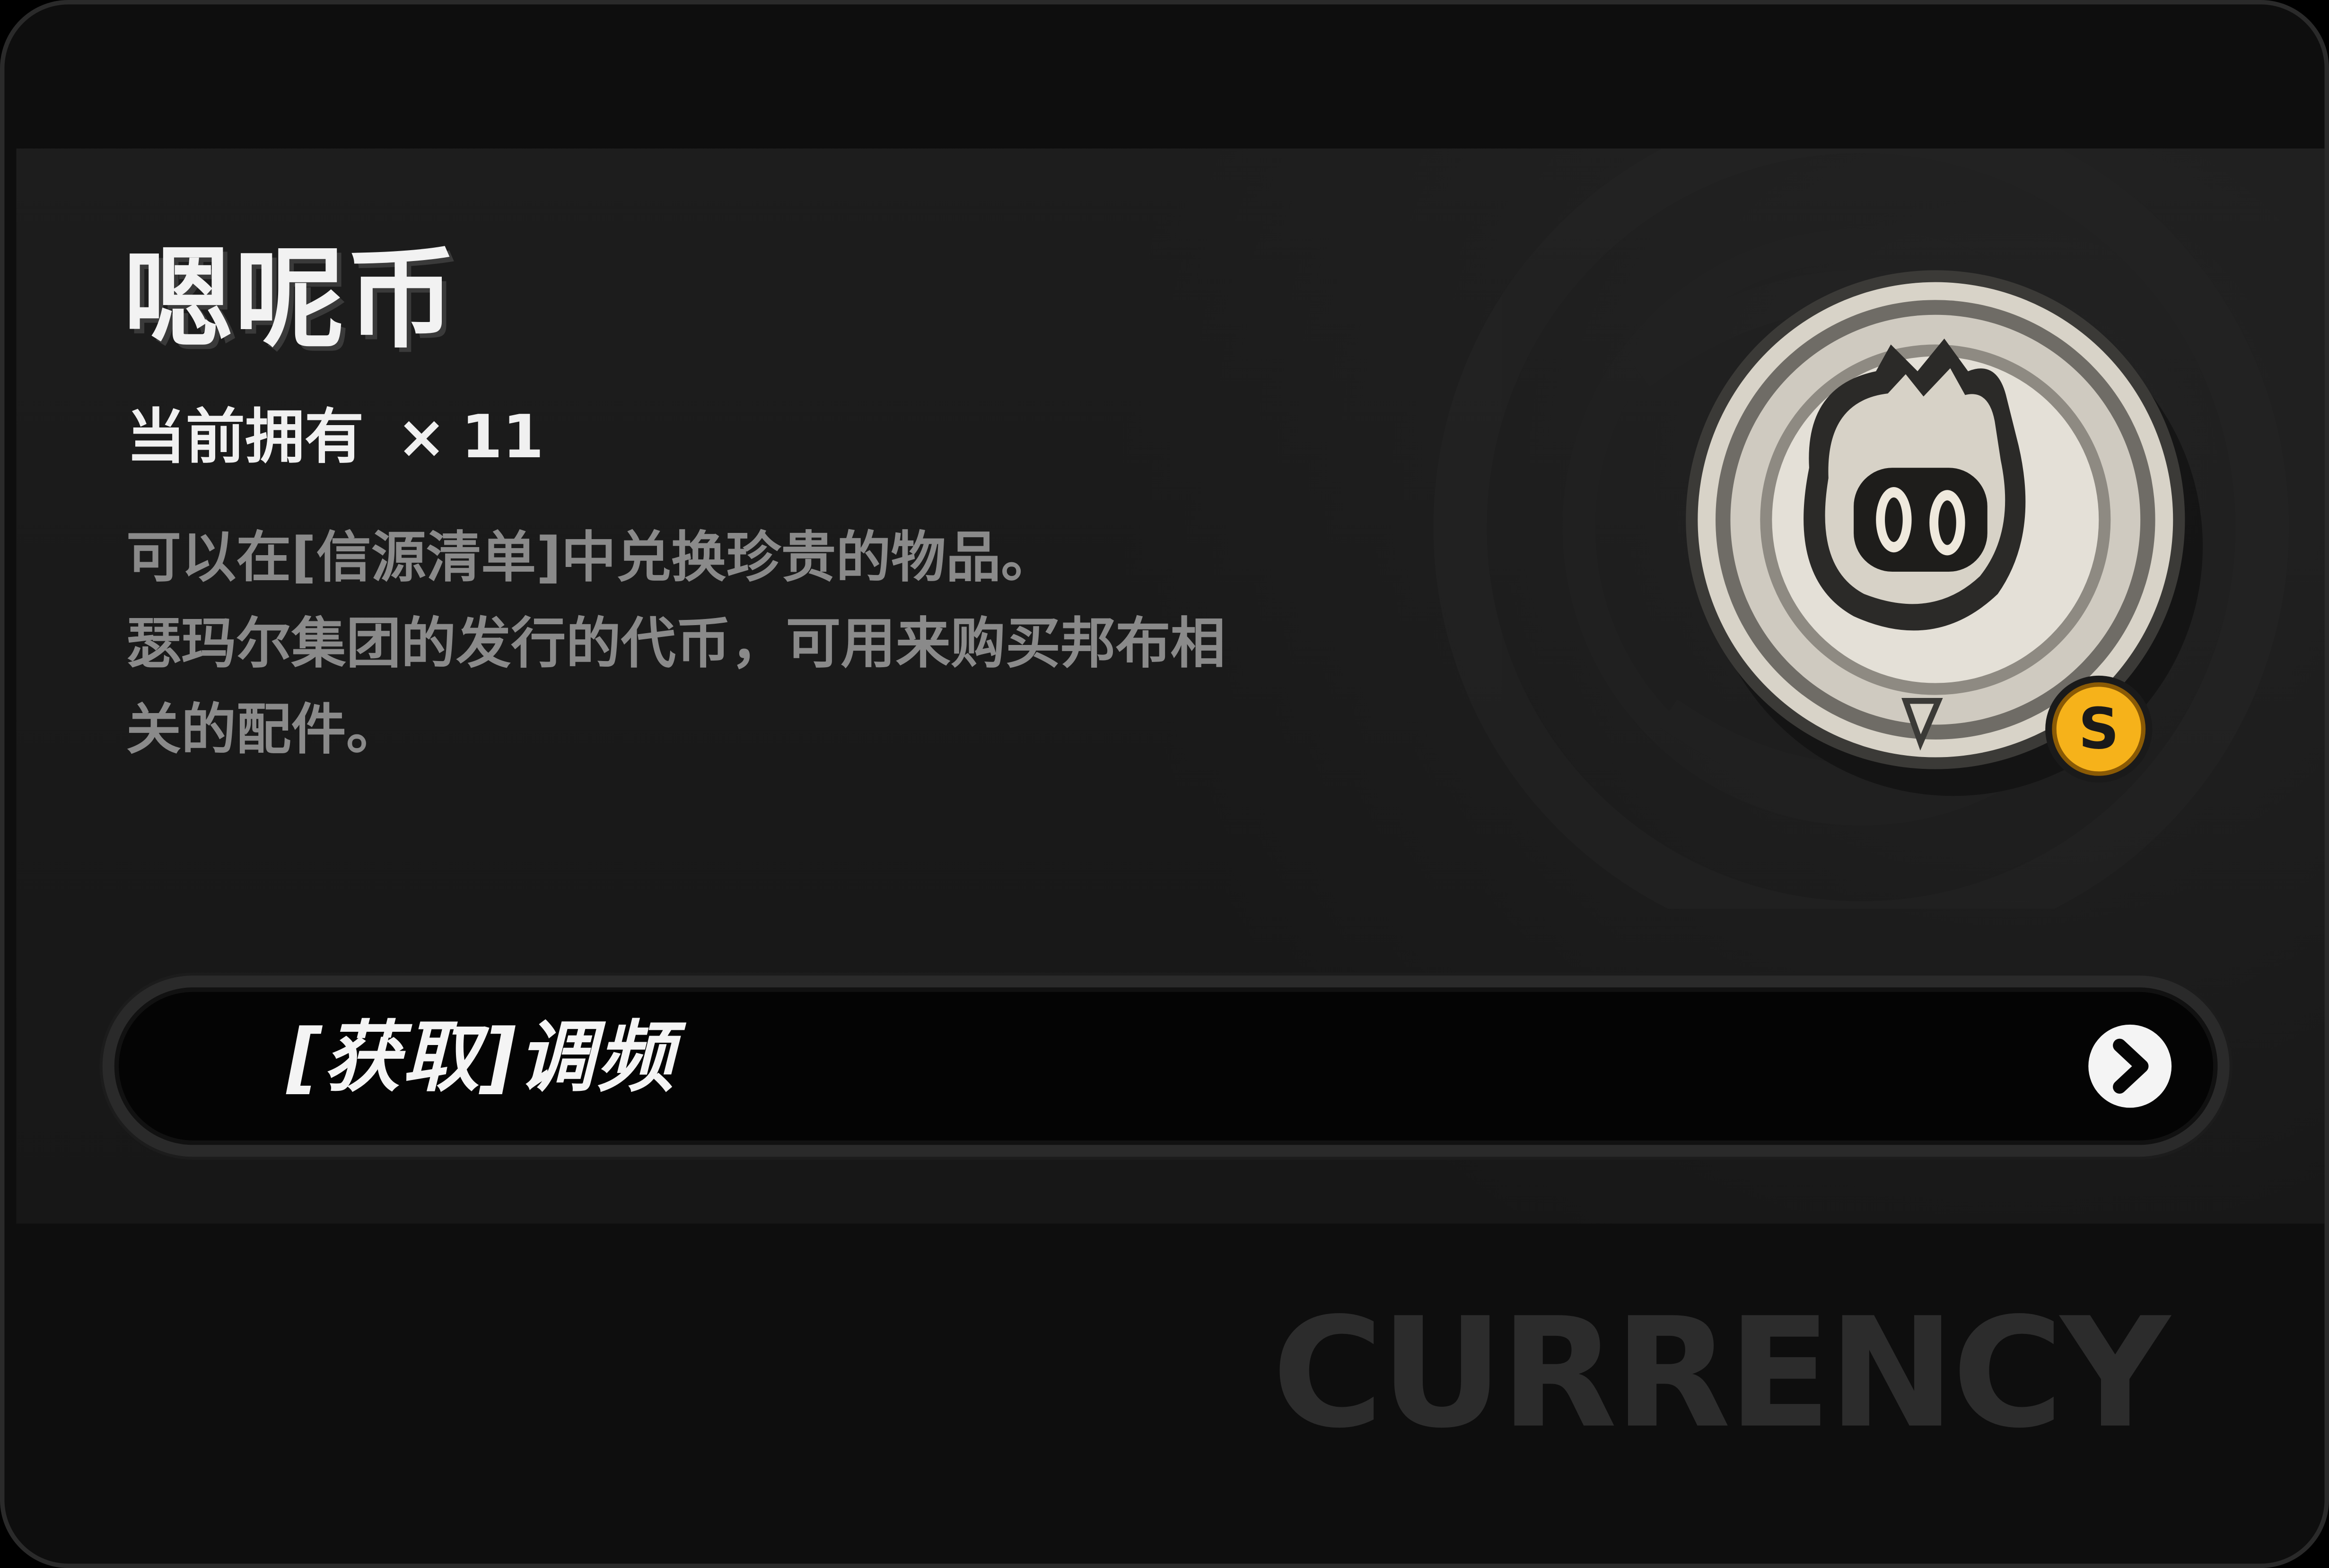  What do you see at coordinates (2130, 1066) in the screenshot?
I see `chevron-right-icon` at bounding box center [2130, 1066].